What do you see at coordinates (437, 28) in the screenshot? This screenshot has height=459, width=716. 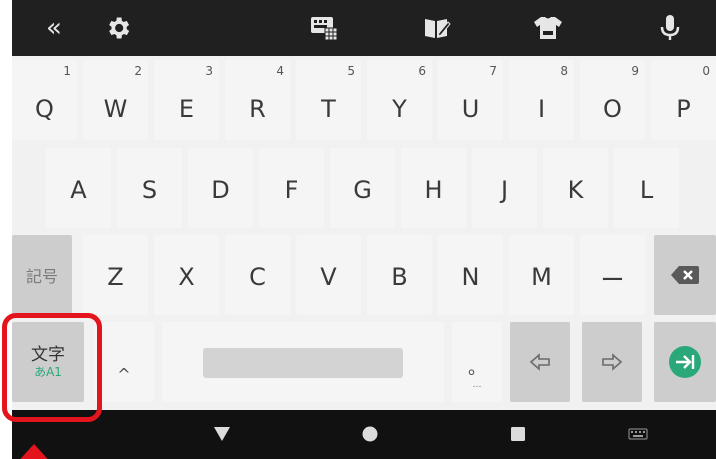 I see `dictionary-button` at bounding box center [437, 28].